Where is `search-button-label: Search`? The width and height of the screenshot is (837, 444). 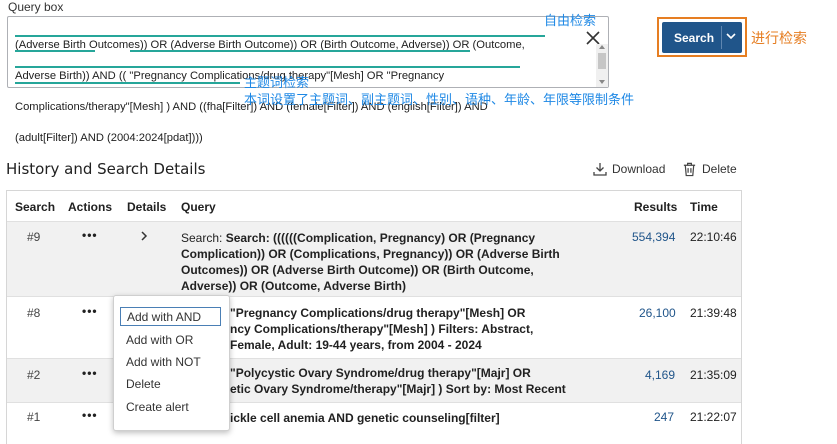 search-button-label: Search is located at coordinates (694, 38).